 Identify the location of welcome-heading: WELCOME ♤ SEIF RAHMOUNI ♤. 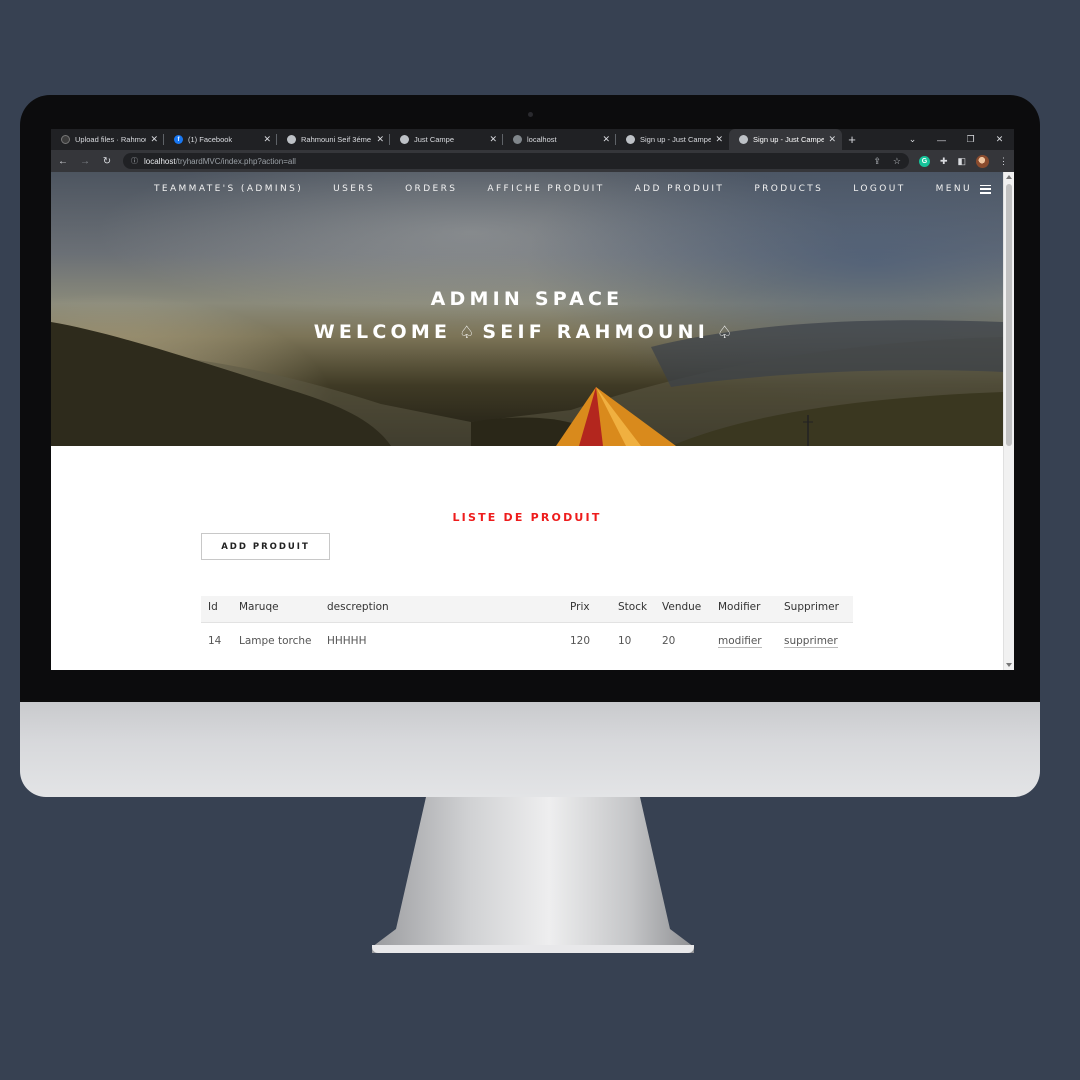
(527, 332).